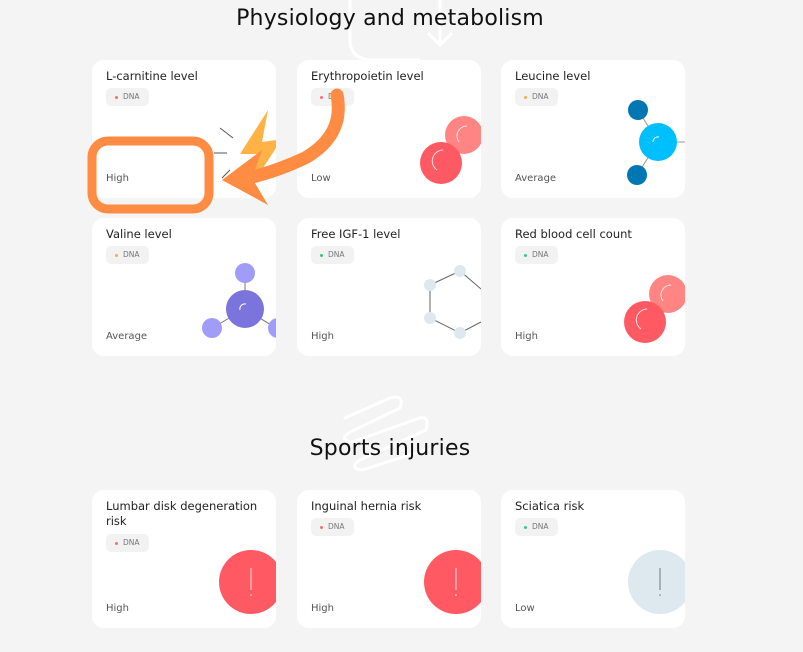 The height and width of the screenshot is (652, 803). What do you see at coordinates (152, 76) in the screenshot?
I see `card-title: L-carnitine level` at bounding box center [152, 76].